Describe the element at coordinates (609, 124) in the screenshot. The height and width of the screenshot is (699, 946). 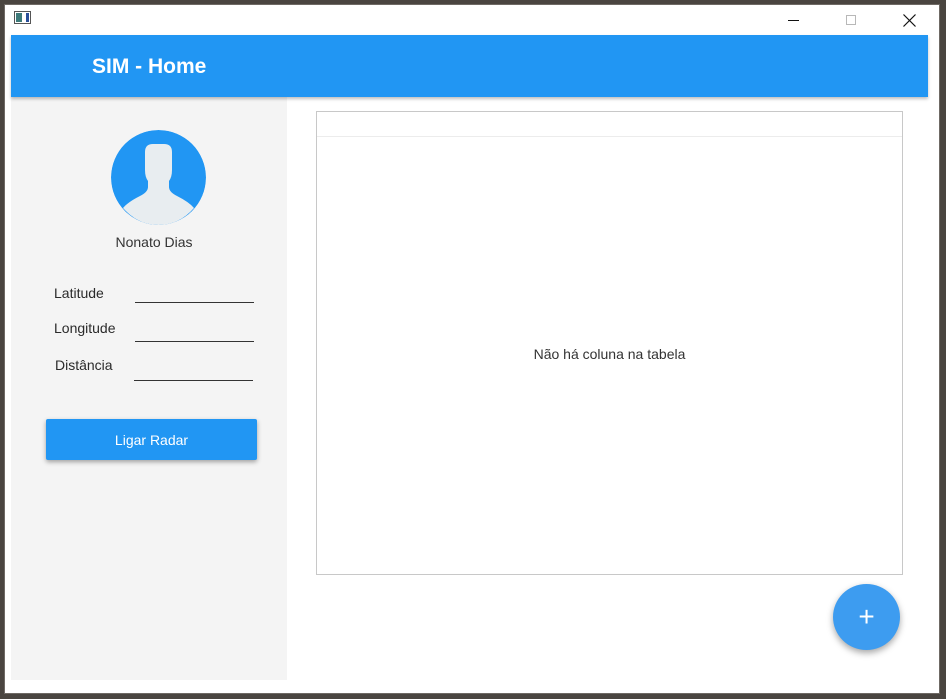
I see `table-header` at that location.